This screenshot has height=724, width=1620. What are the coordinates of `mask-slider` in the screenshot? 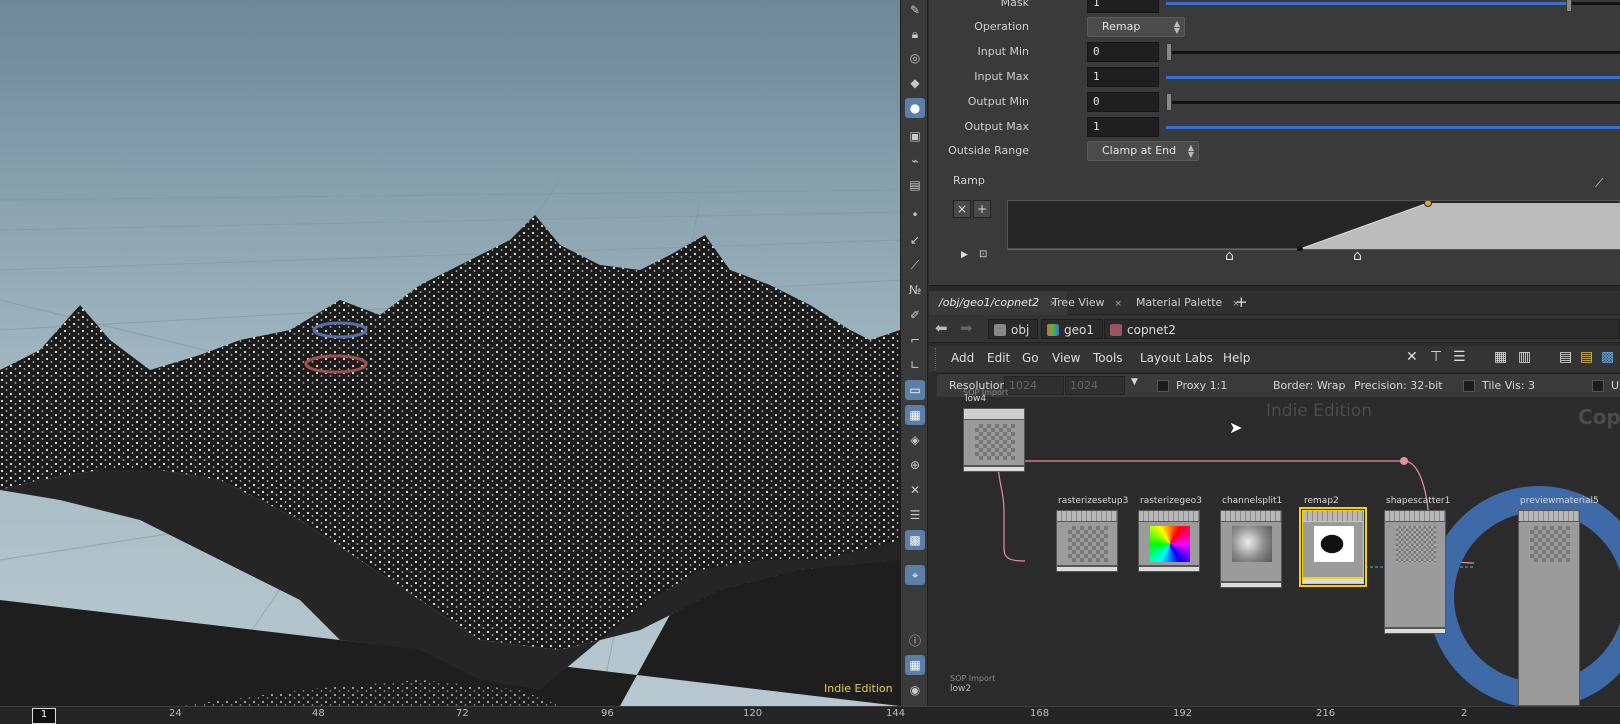 It's located at (1393, 6).